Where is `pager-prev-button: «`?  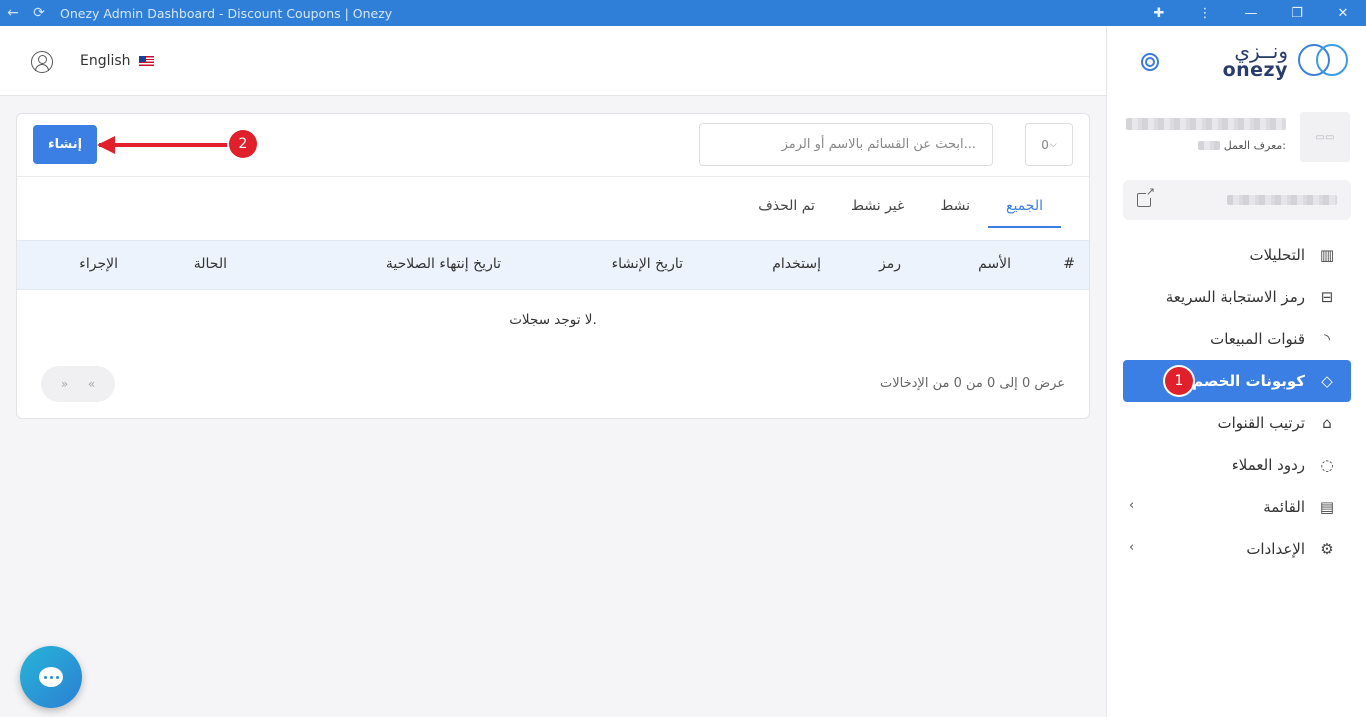 pager-prev-button: « is located at coordinates (91, 384).